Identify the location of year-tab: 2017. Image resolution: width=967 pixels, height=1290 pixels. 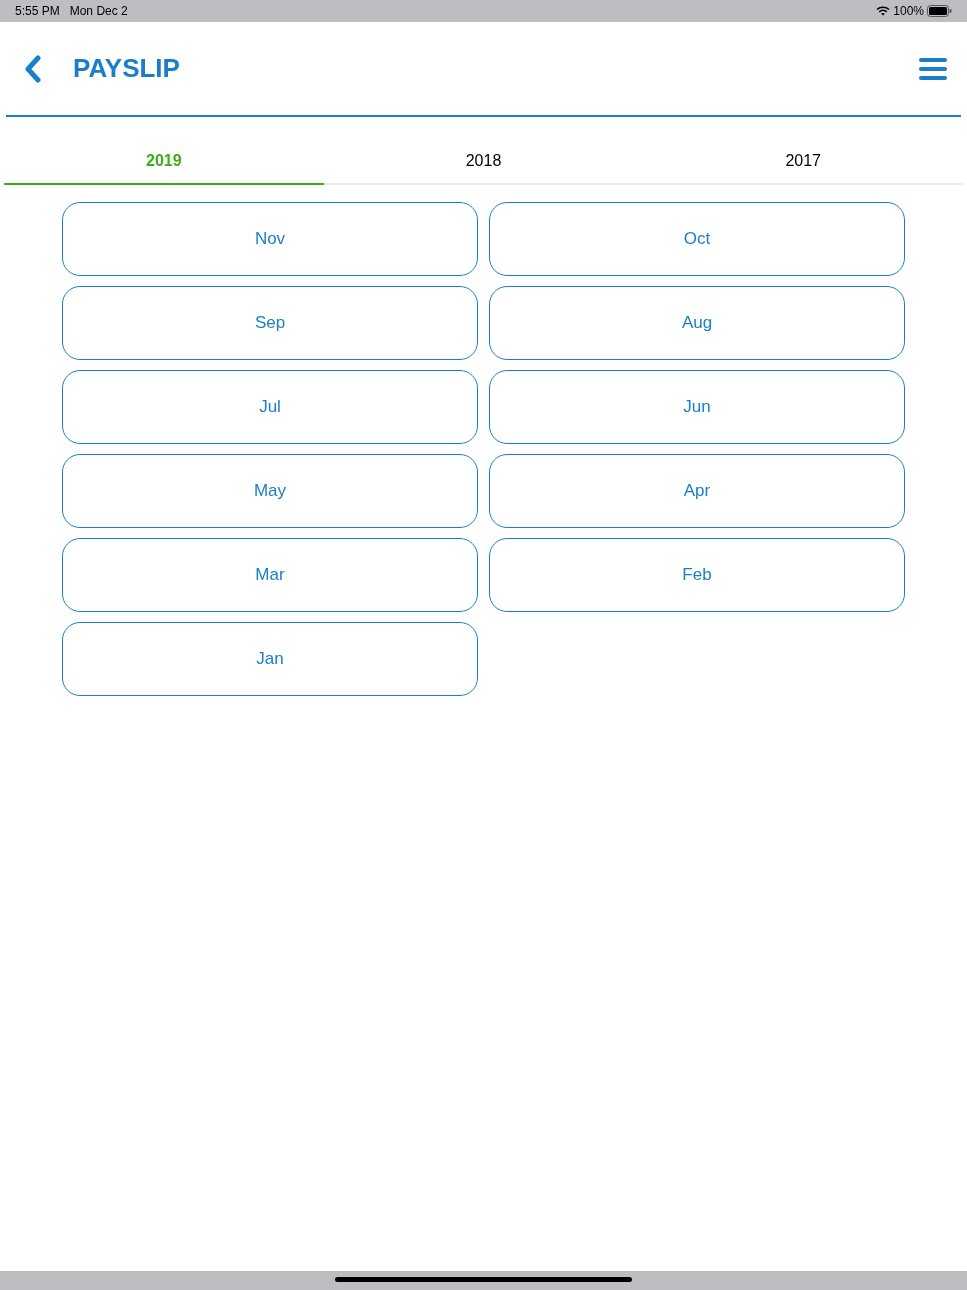
(803, 162).